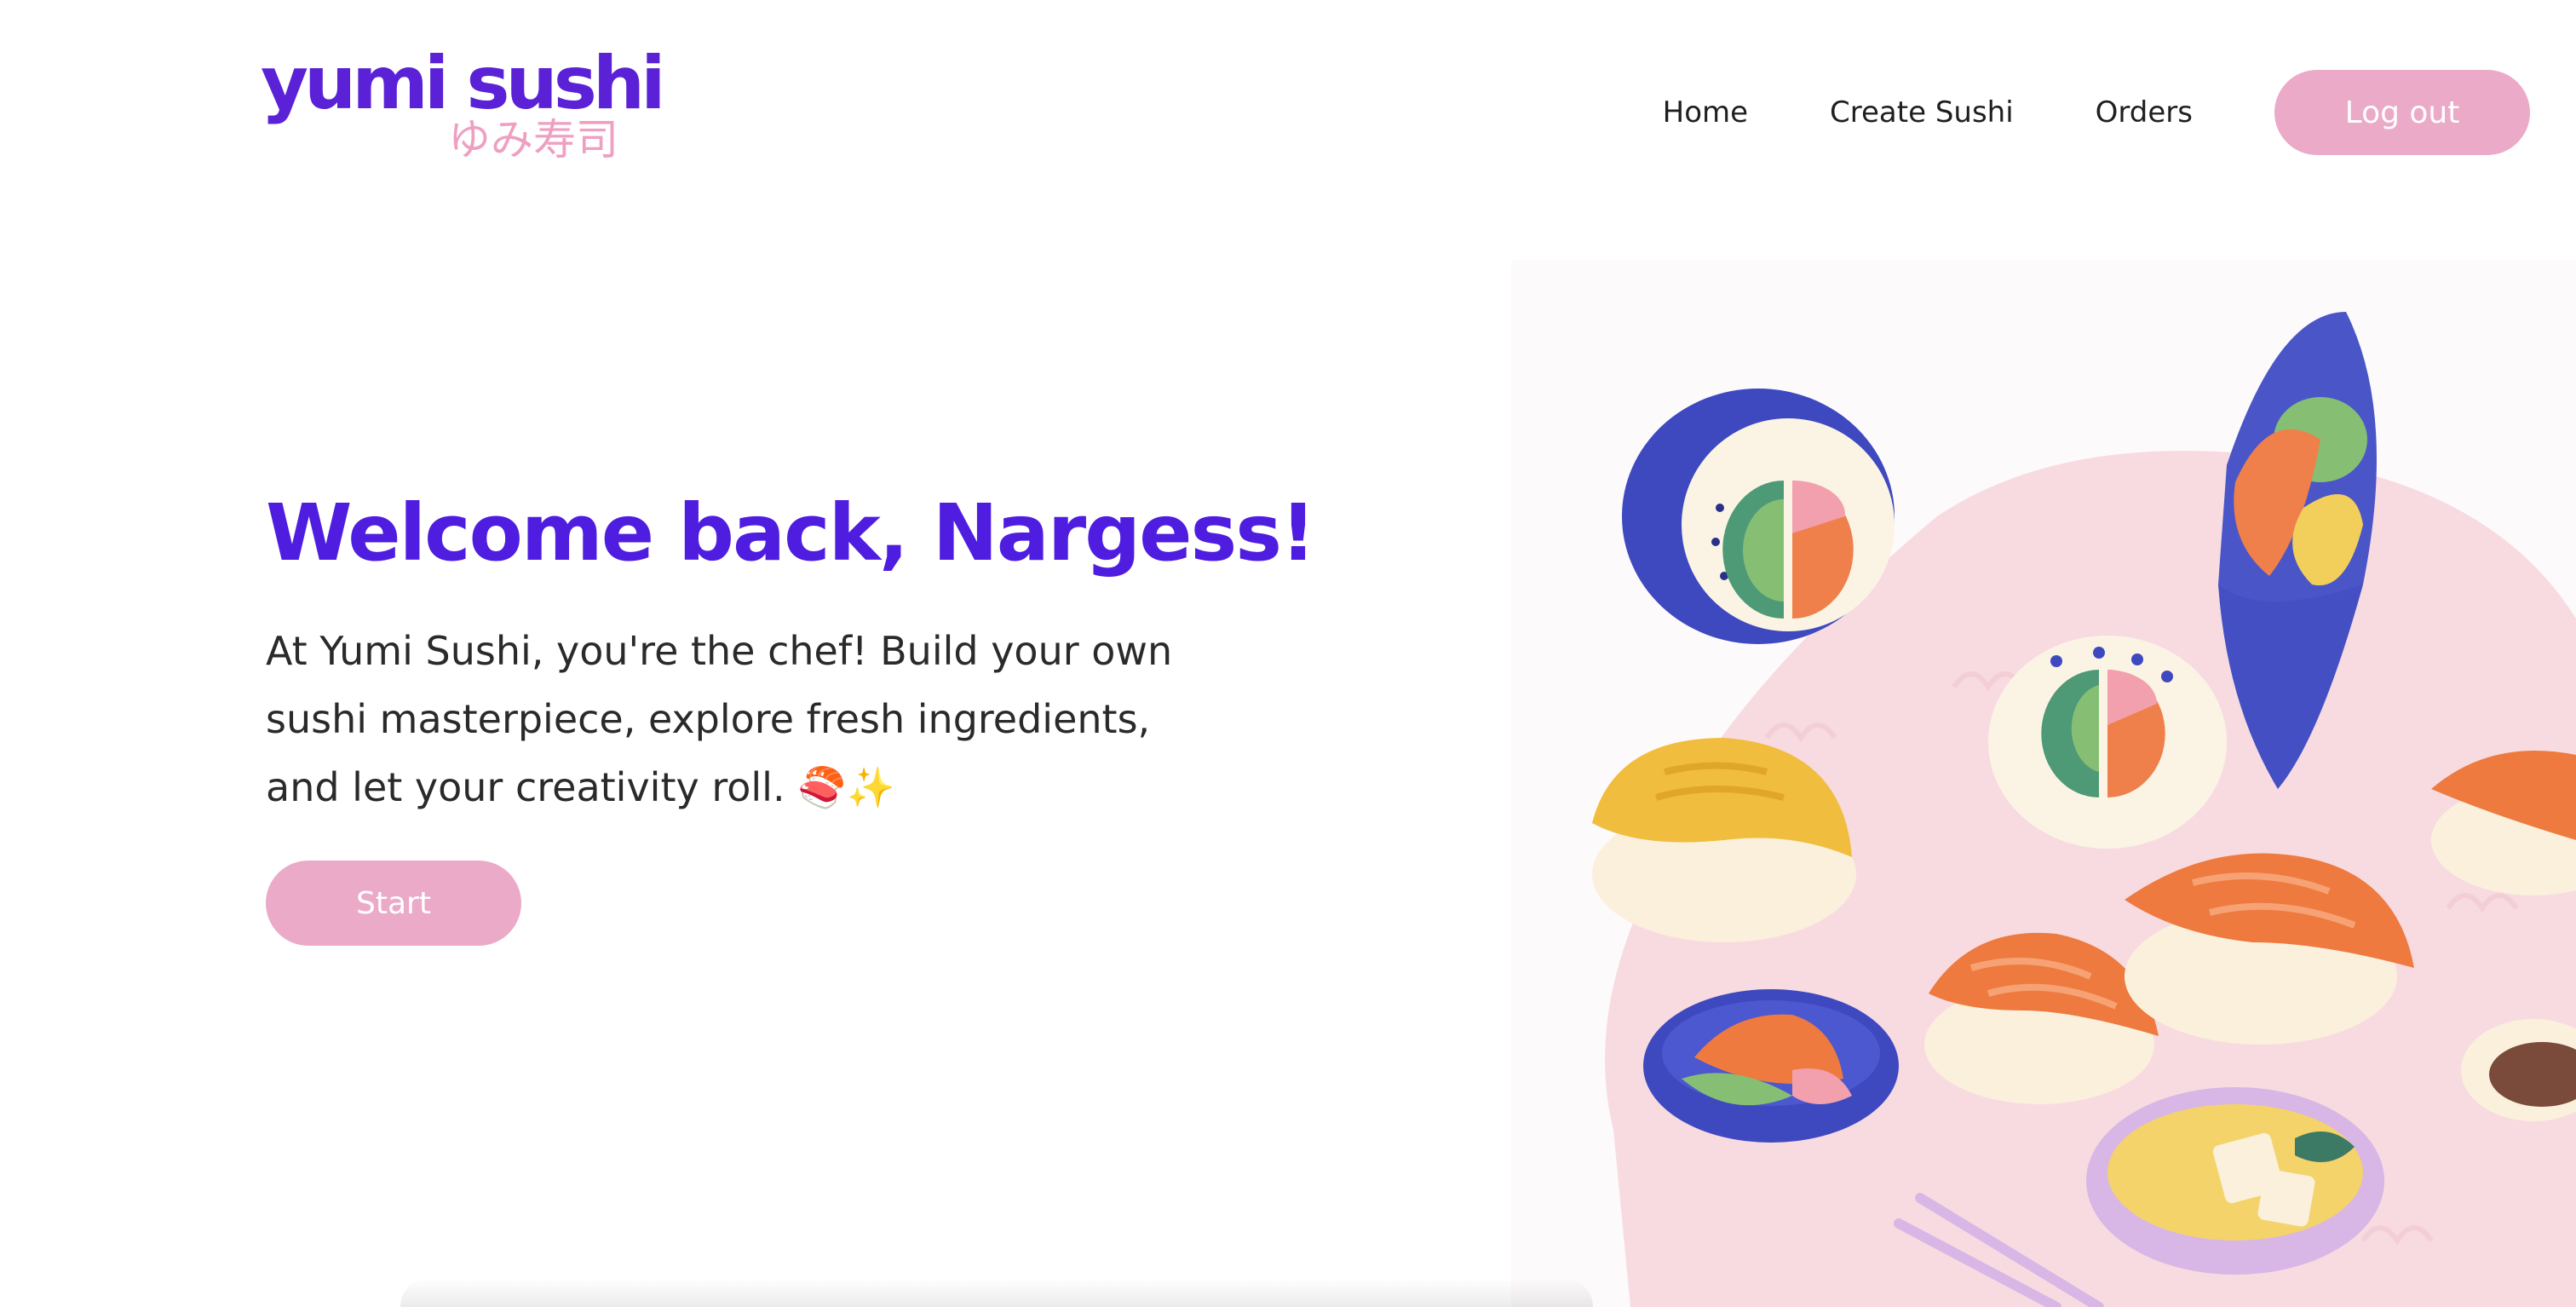  What do you see at coordinates (1922, 113) in the screenshot?
I see `nav-create-sushi: Create Sushi` at bounding box center [1922, 113].